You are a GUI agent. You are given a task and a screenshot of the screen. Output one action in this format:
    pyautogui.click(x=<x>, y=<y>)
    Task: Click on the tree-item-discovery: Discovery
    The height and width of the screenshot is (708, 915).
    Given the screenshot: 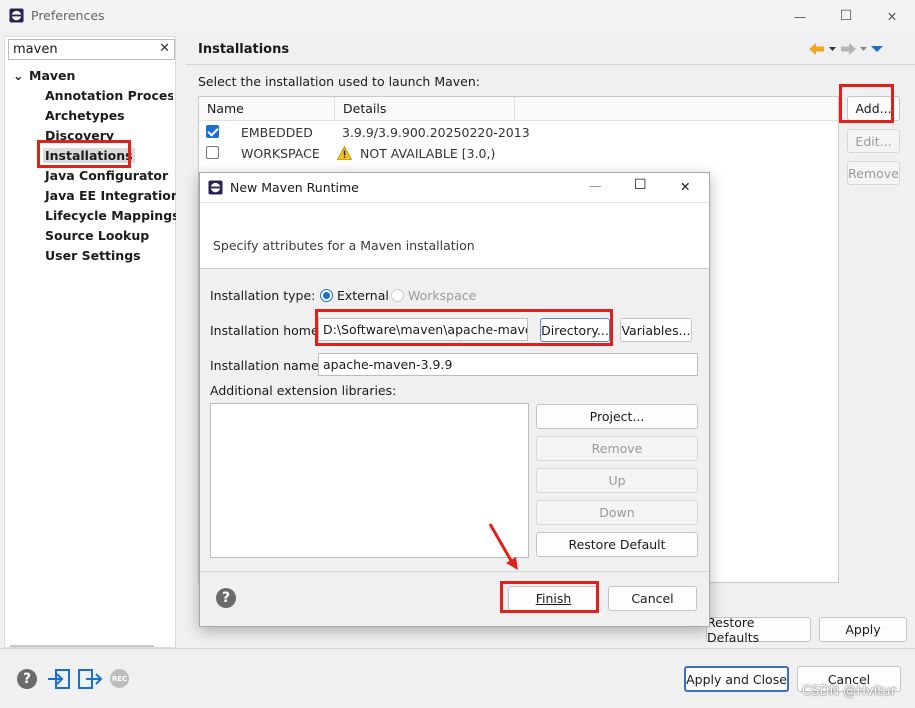 What is the action you would take?
    pyautogui.click(x=79, y=135)
    